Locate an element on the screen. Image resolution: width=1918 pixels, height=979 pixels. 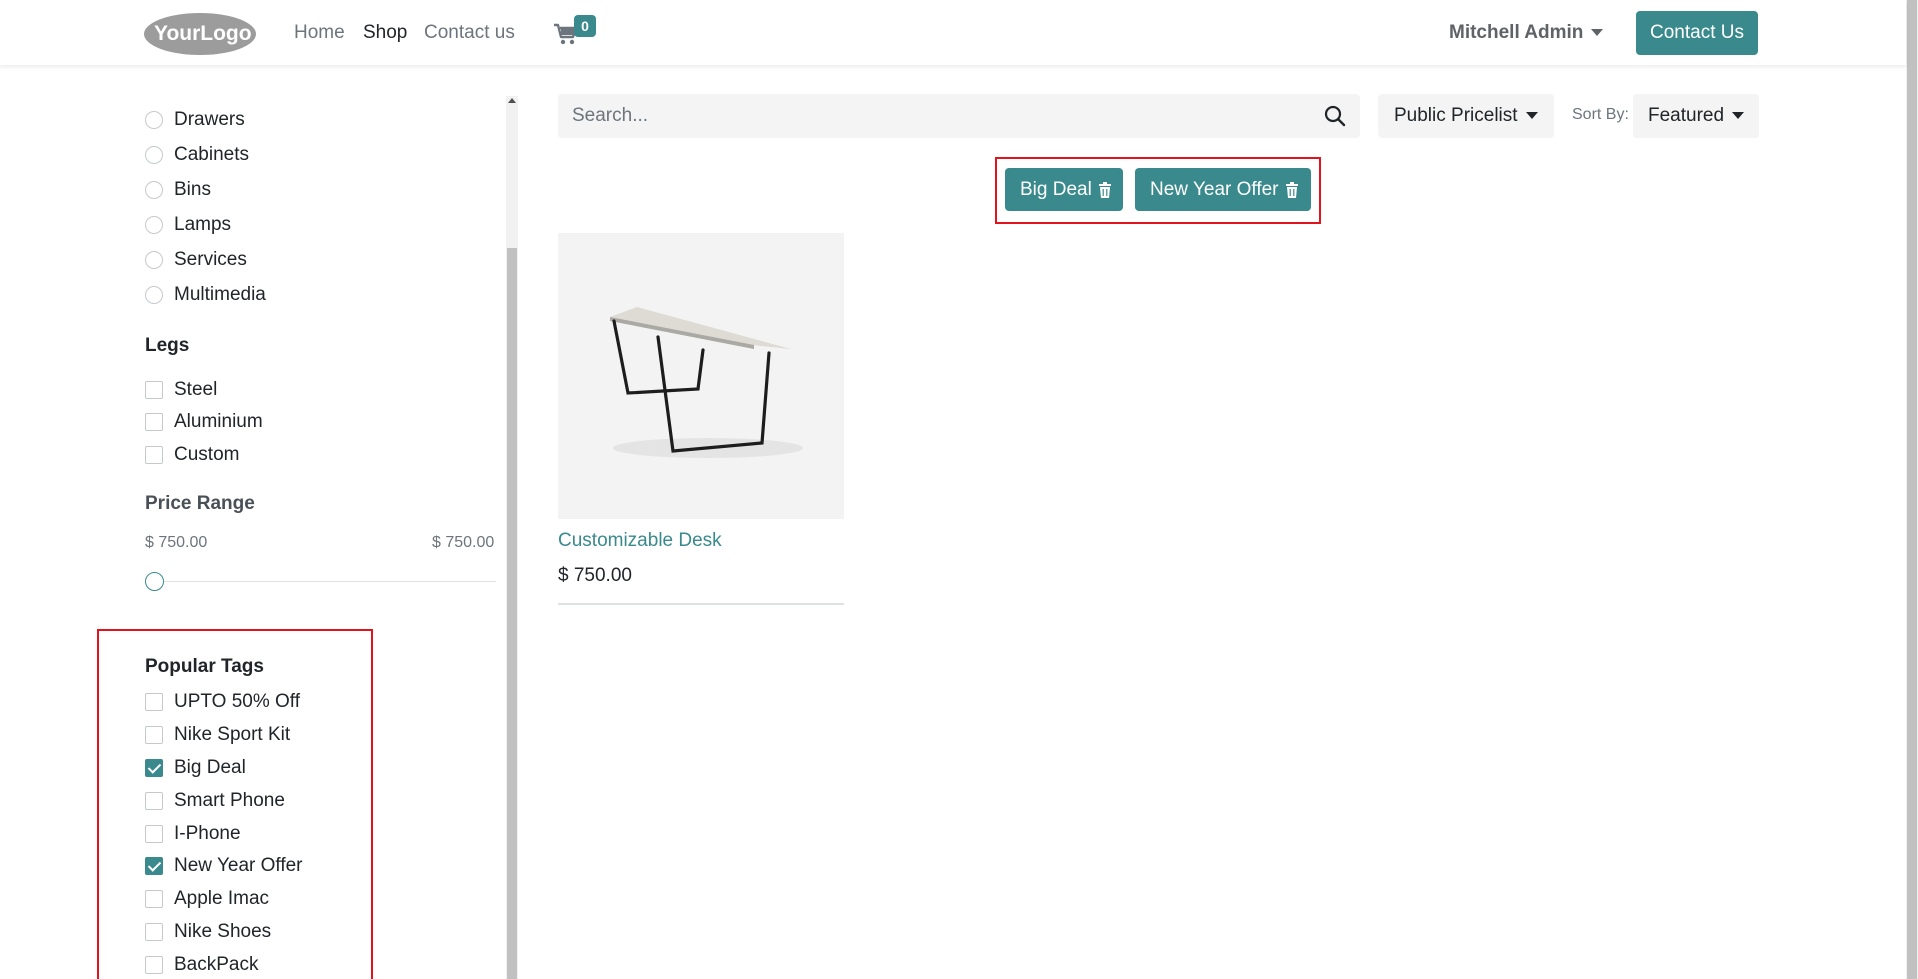
nav-home: Home is located at coordinates (319, 33).